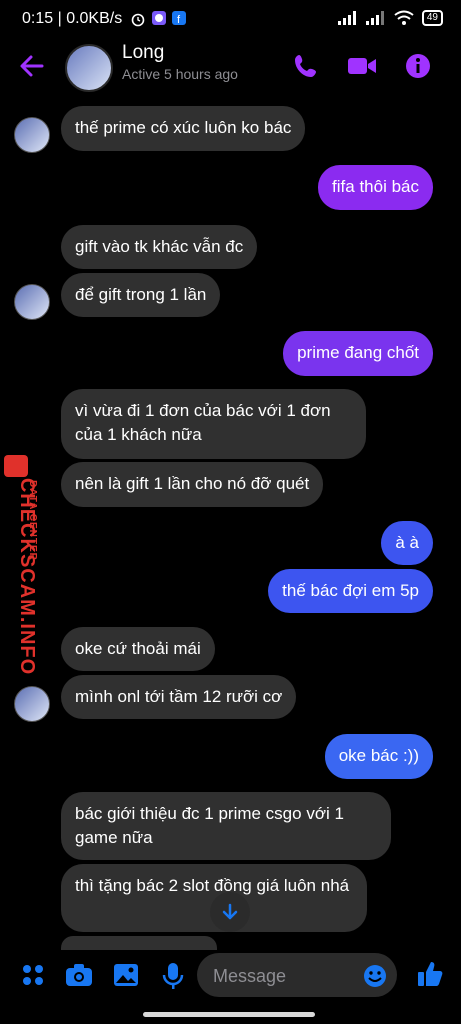 This screenshot has width=461, height=1024. Describe the element at coordinates (375, 976) in the screenshot. I see `emoji-icon` at that location.